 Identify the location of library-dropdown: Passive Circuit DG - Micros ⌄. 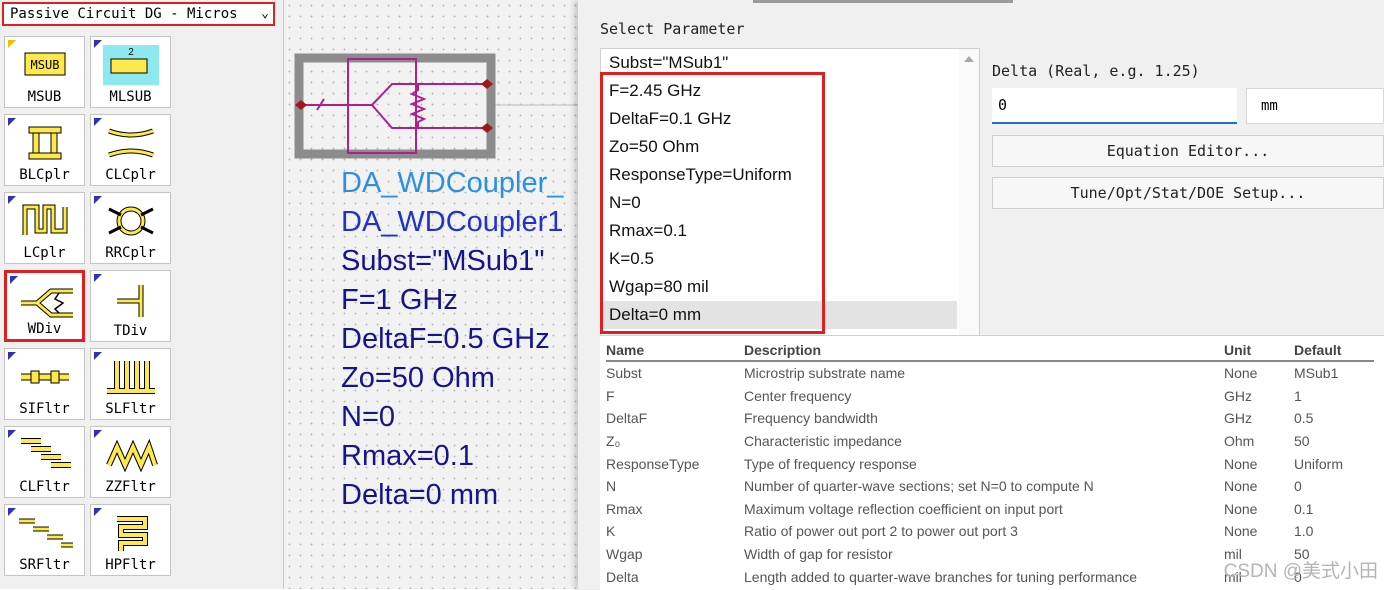
(138, 14).